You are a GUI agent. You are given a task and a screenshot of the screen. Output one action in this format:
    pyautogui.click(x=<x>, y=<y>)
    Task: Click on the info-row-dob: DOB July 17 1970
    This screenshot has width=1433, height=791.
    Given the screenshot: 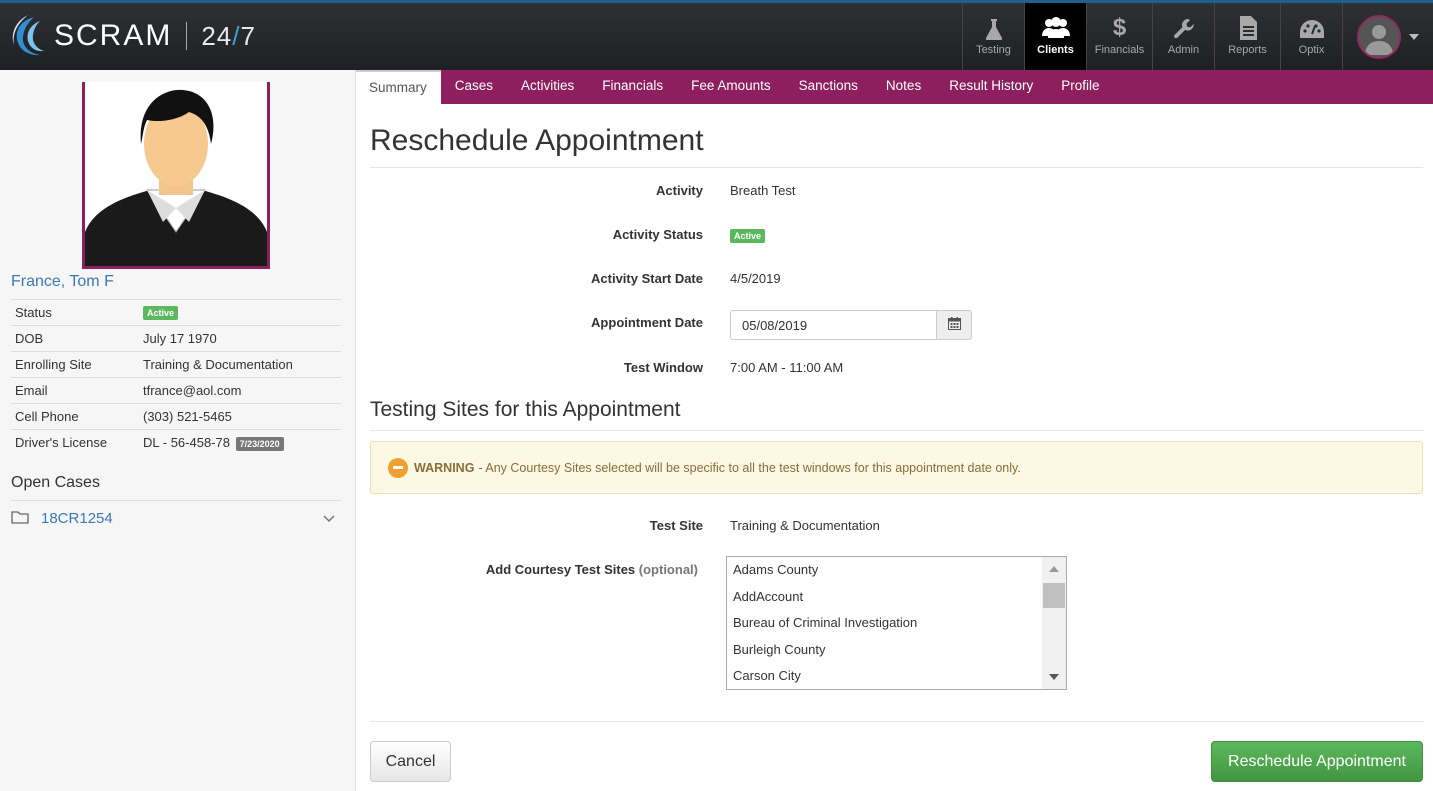 What is the action you would take?
    pyautogui.click(x=176, y=338)
    